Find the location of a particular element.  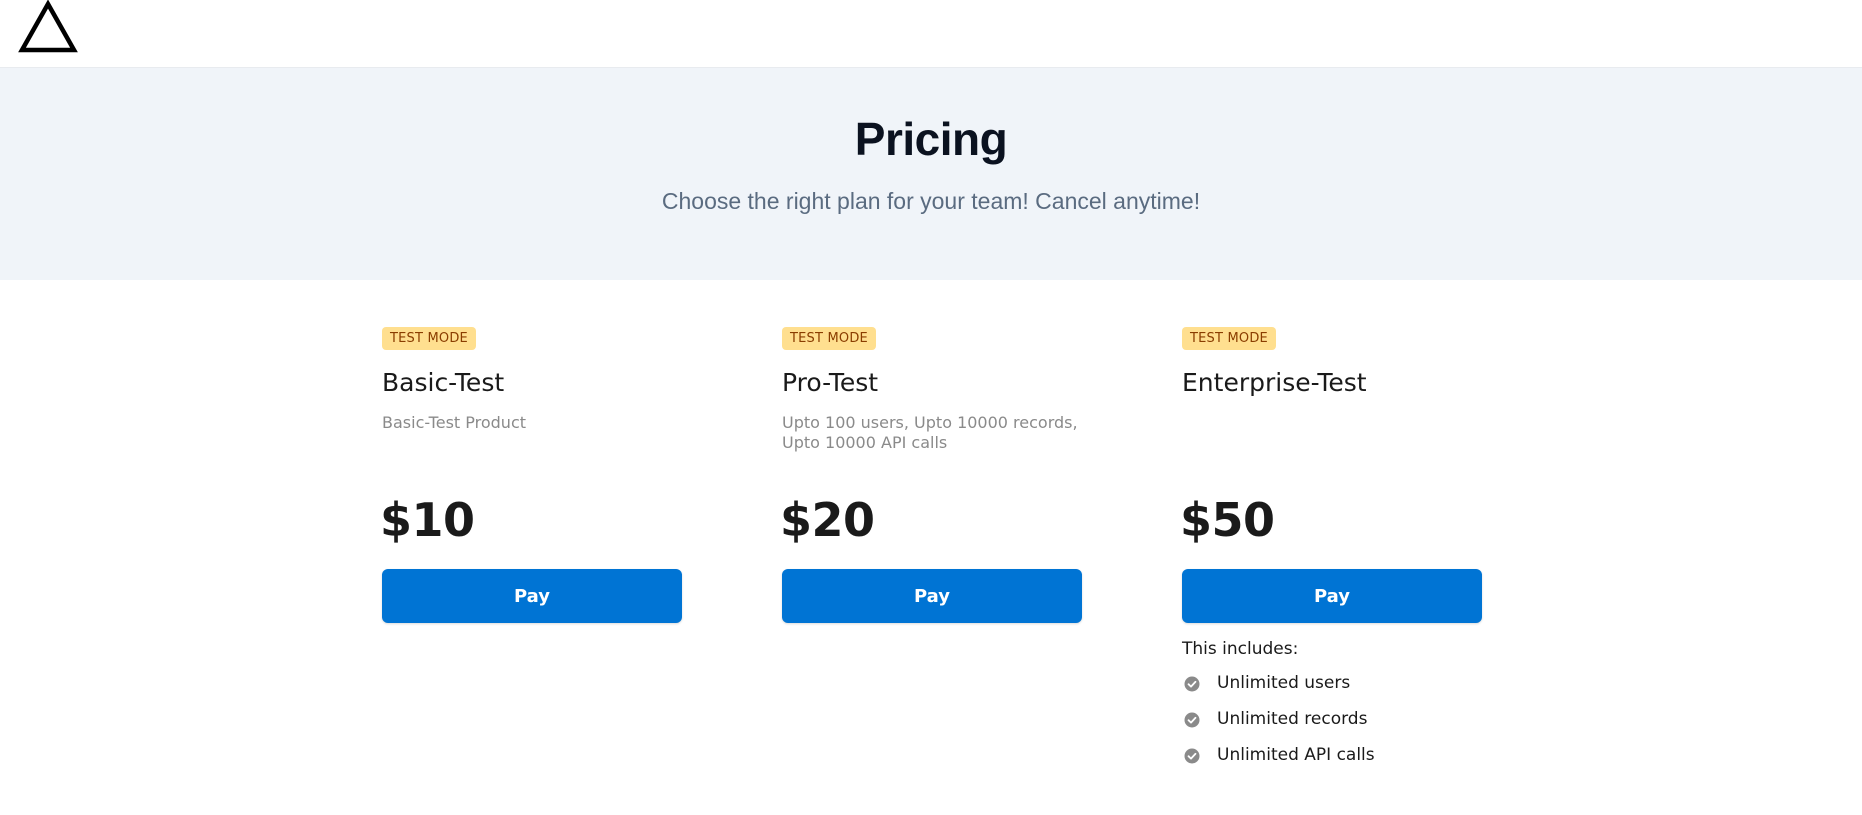

plan-name: Pro-Test is located at coordinates (830, 382).